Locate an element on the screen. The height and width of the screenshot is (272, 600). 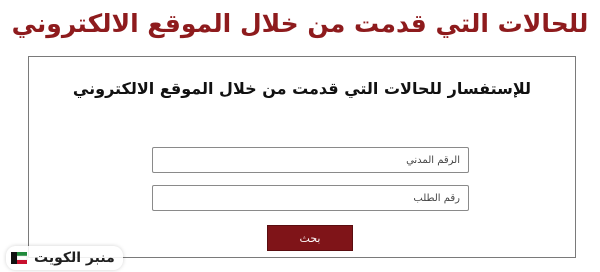
search-button: بحث is located at coordinates (310, 238).